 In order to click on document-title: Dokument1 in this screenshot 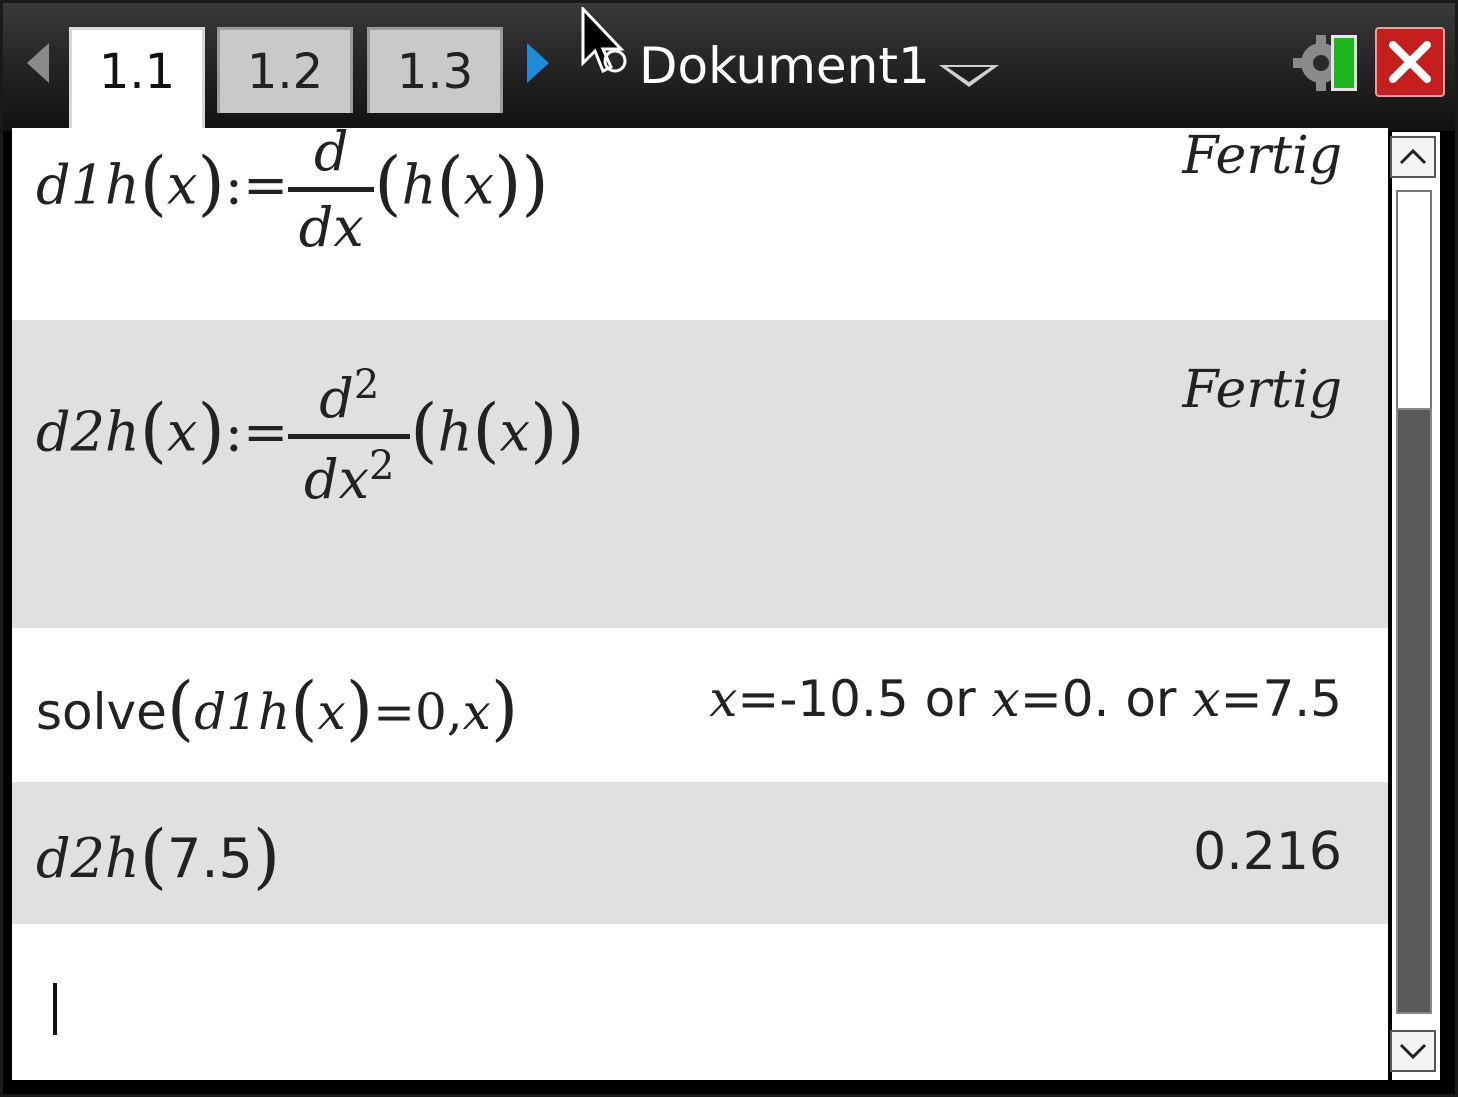, I will do `click(784, 66)`.